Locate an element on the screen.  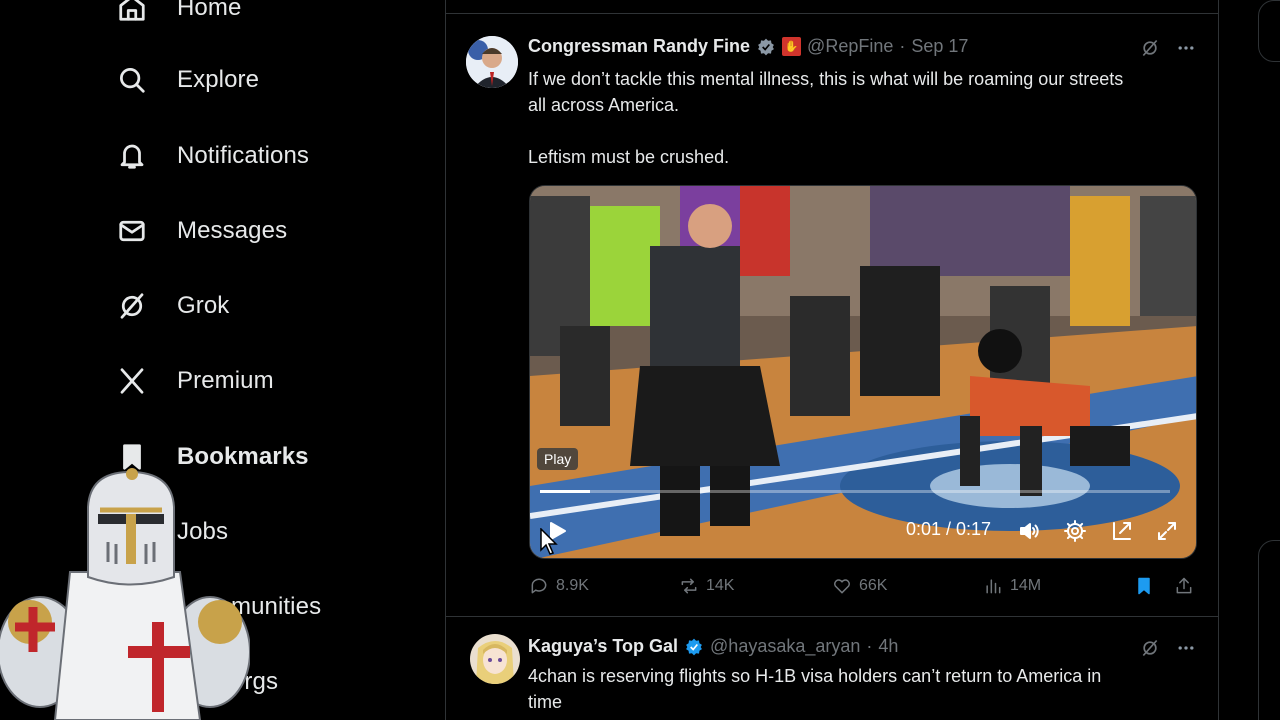
nav-item-notifications: Notifications is located at coordinates (212, 156).